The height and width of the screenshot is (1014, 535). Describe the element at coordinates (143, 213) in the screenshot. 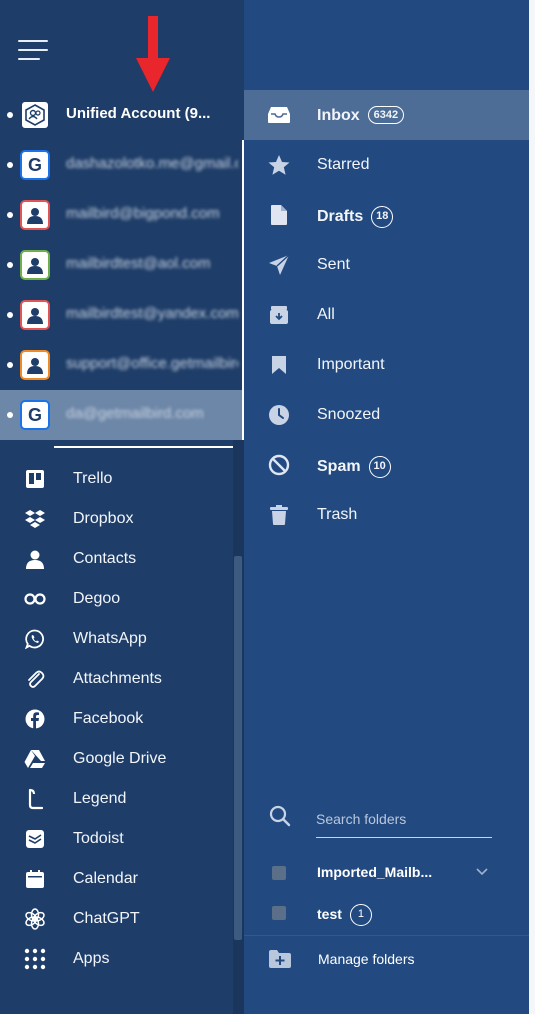

I see `account-name: mailbird@bigpond.com` at that location.